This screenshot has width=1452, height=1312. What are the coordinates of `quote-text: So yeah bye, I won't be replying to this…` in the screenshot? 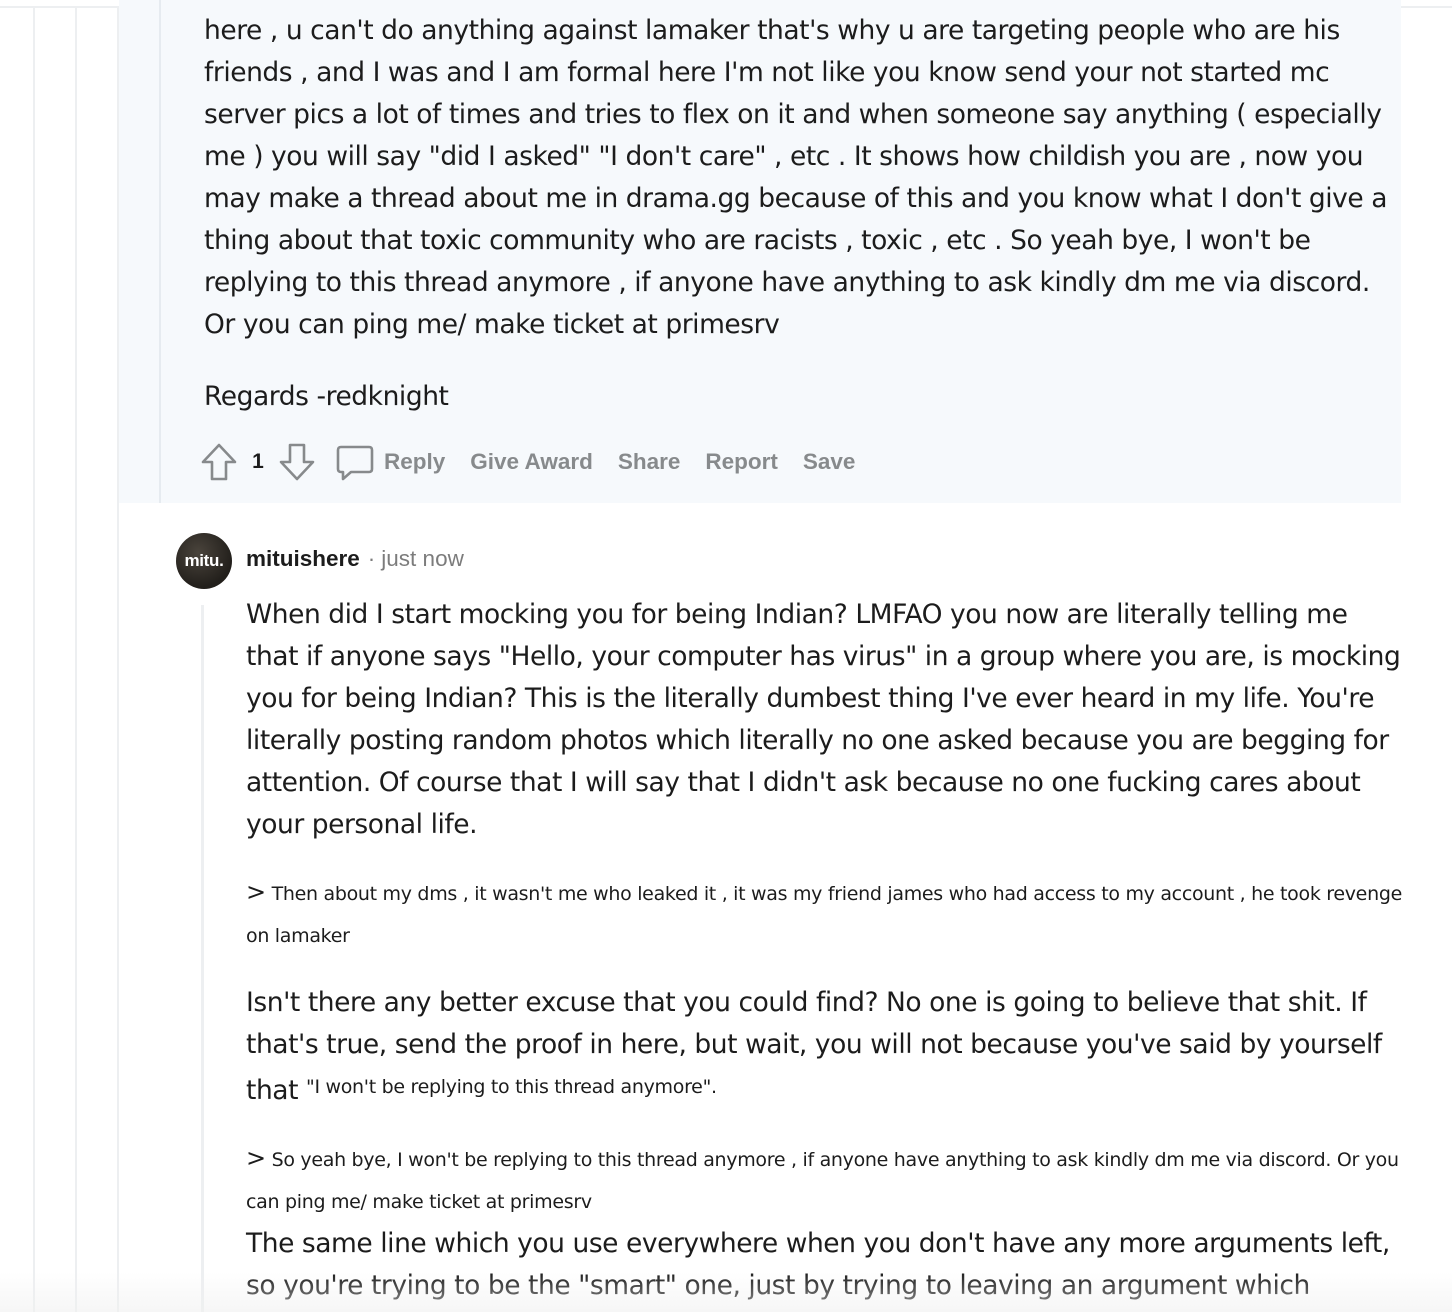 It's located at (822, 1181).